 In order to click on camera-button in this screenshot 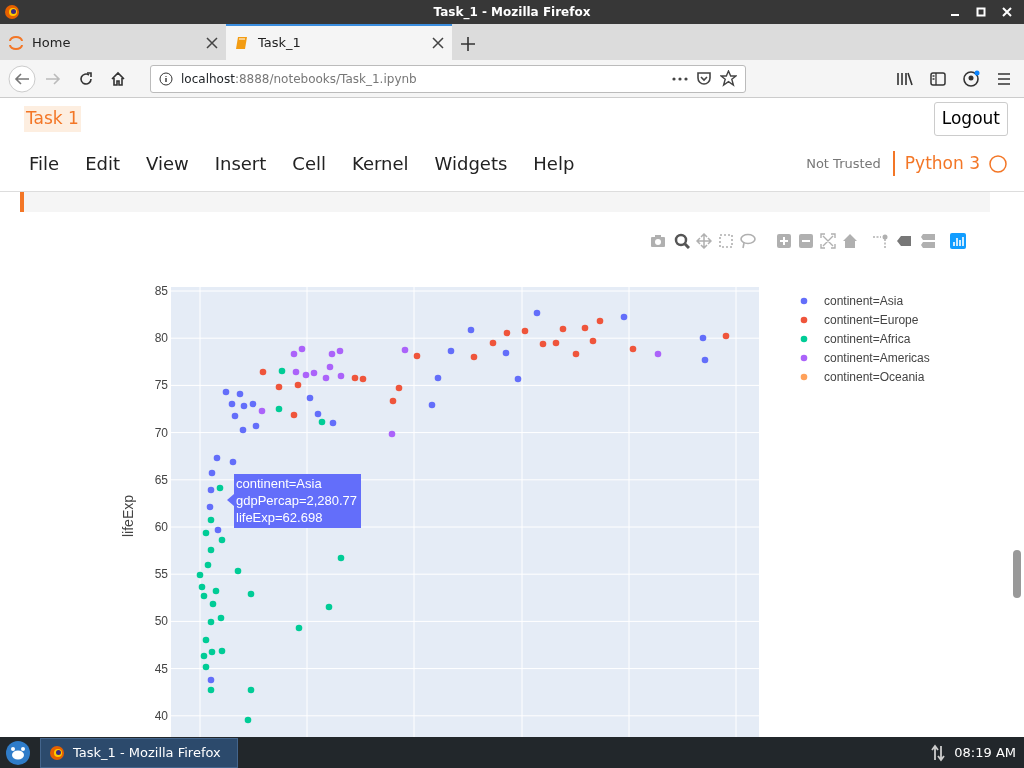, I will do `click(658, 241)`.